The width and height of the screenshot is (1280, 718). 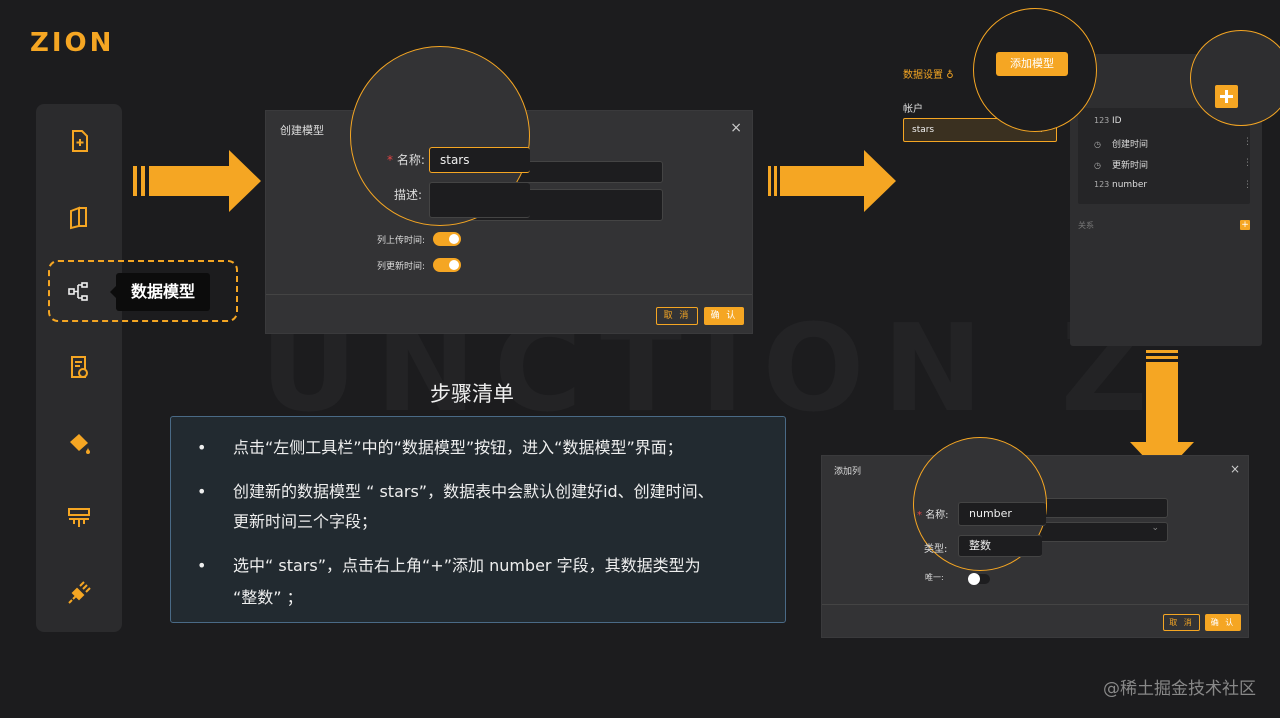 I want to click on deploy-icon, so click(x=79, y=517).